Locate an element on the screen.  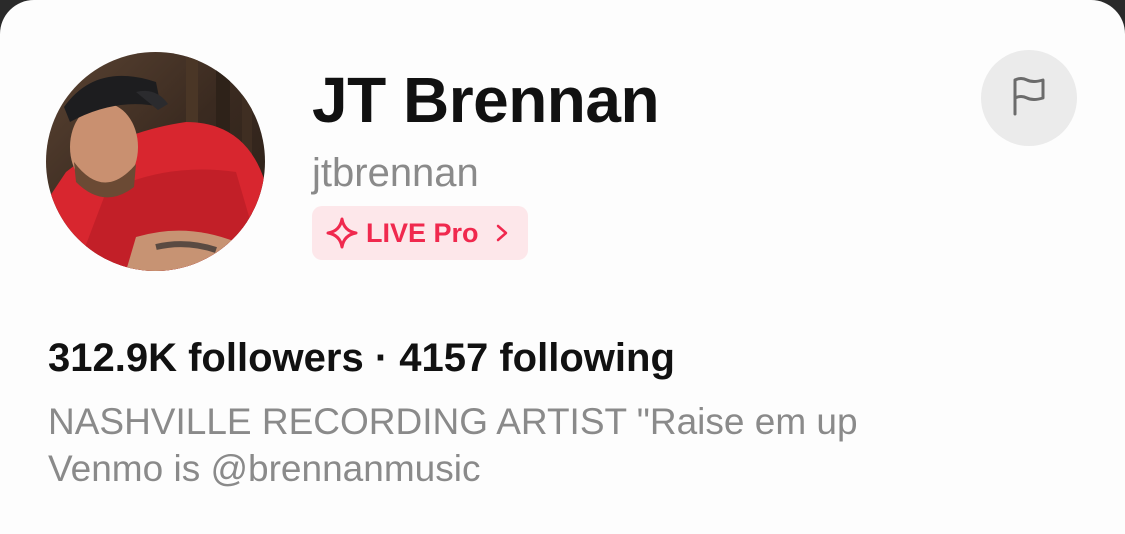
avatar is located at coordinates (155, 161).